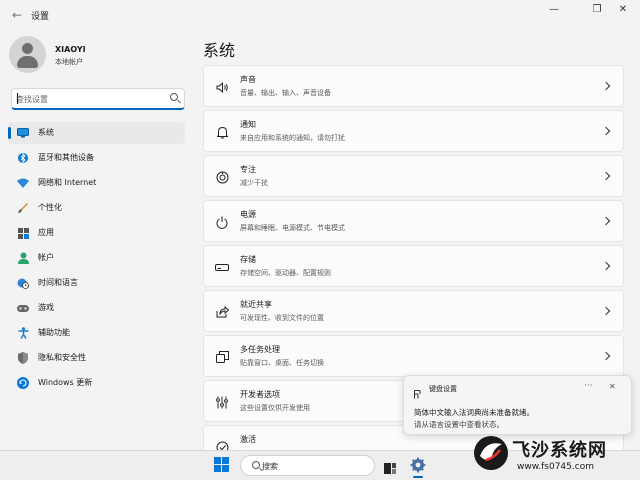 This screenshot has width=640, height=480. I want to click on sidebar-item-system: 系统, so click(96, 133).